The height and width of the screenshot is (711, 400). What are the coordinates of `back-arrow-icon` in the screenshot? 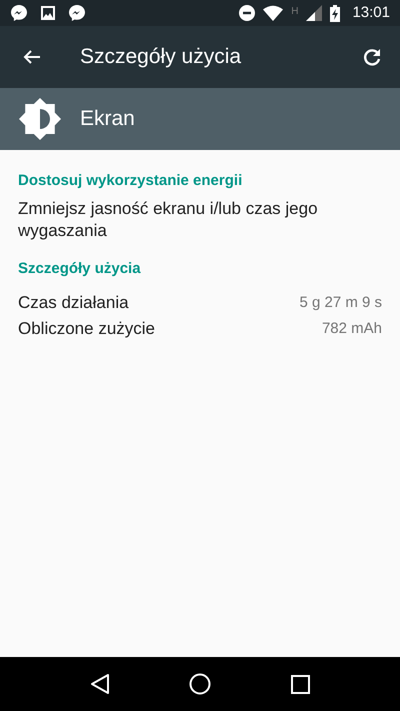 It's located at (32, 57).